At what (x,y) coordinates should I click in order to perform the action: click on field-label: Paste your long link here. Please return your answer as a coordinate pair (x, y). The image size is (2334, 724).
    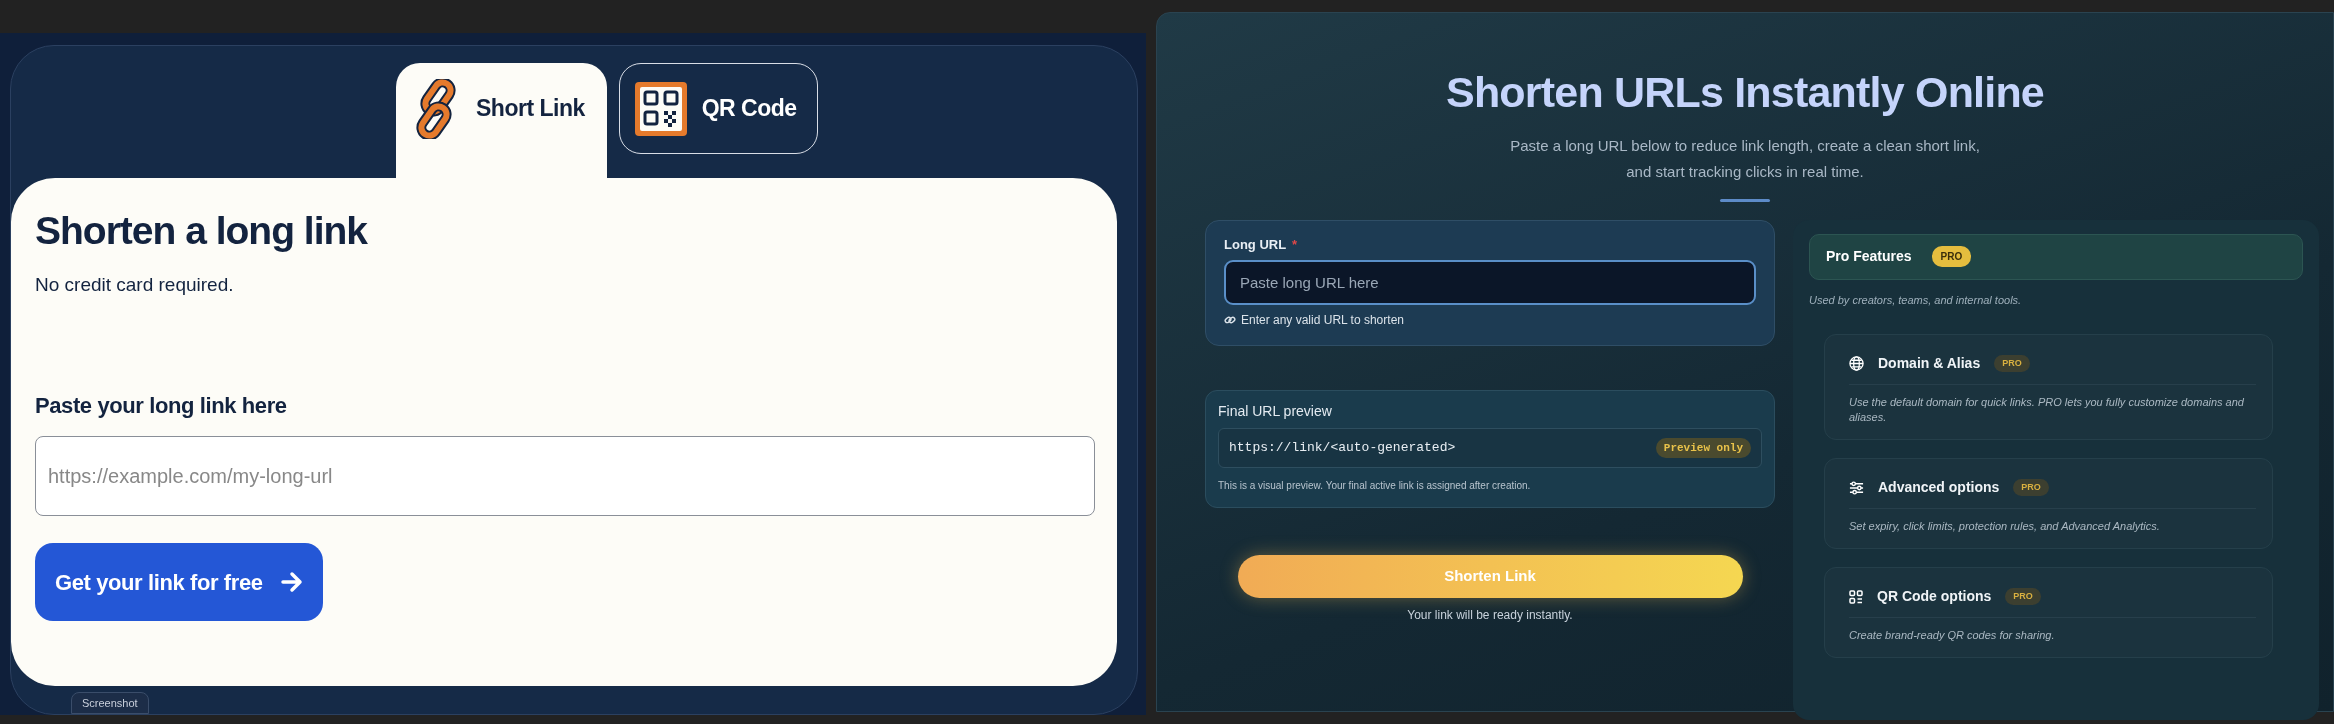
    Looking at the image, I should click on (161, 406).